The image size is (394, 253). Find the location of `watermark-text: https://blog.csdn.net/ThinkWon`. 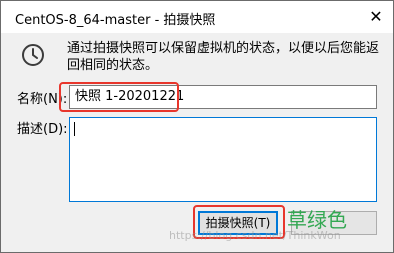

watermark-text: https://blog.csdn.net/ThinkWon is located at coordinates (255, 235).